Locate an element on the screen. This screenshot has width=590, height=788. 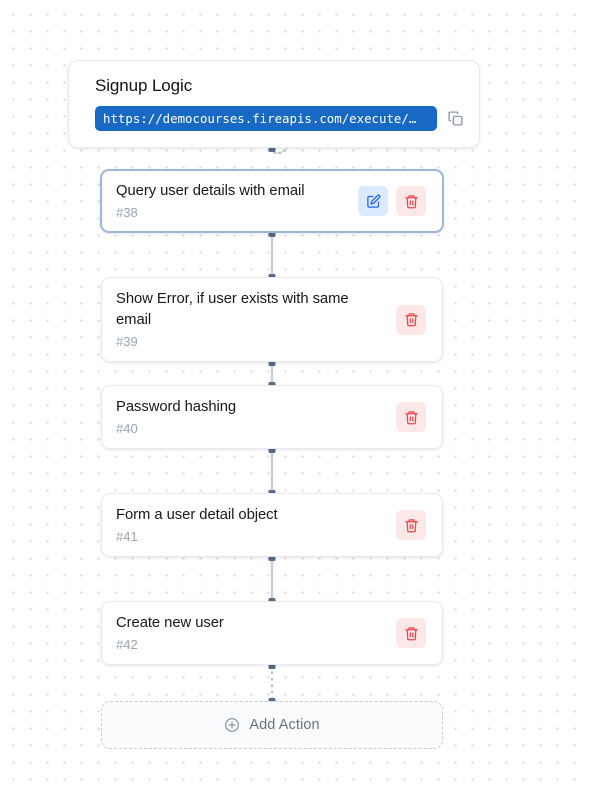
plus-circle-icon is located at coordinates (232, 725).